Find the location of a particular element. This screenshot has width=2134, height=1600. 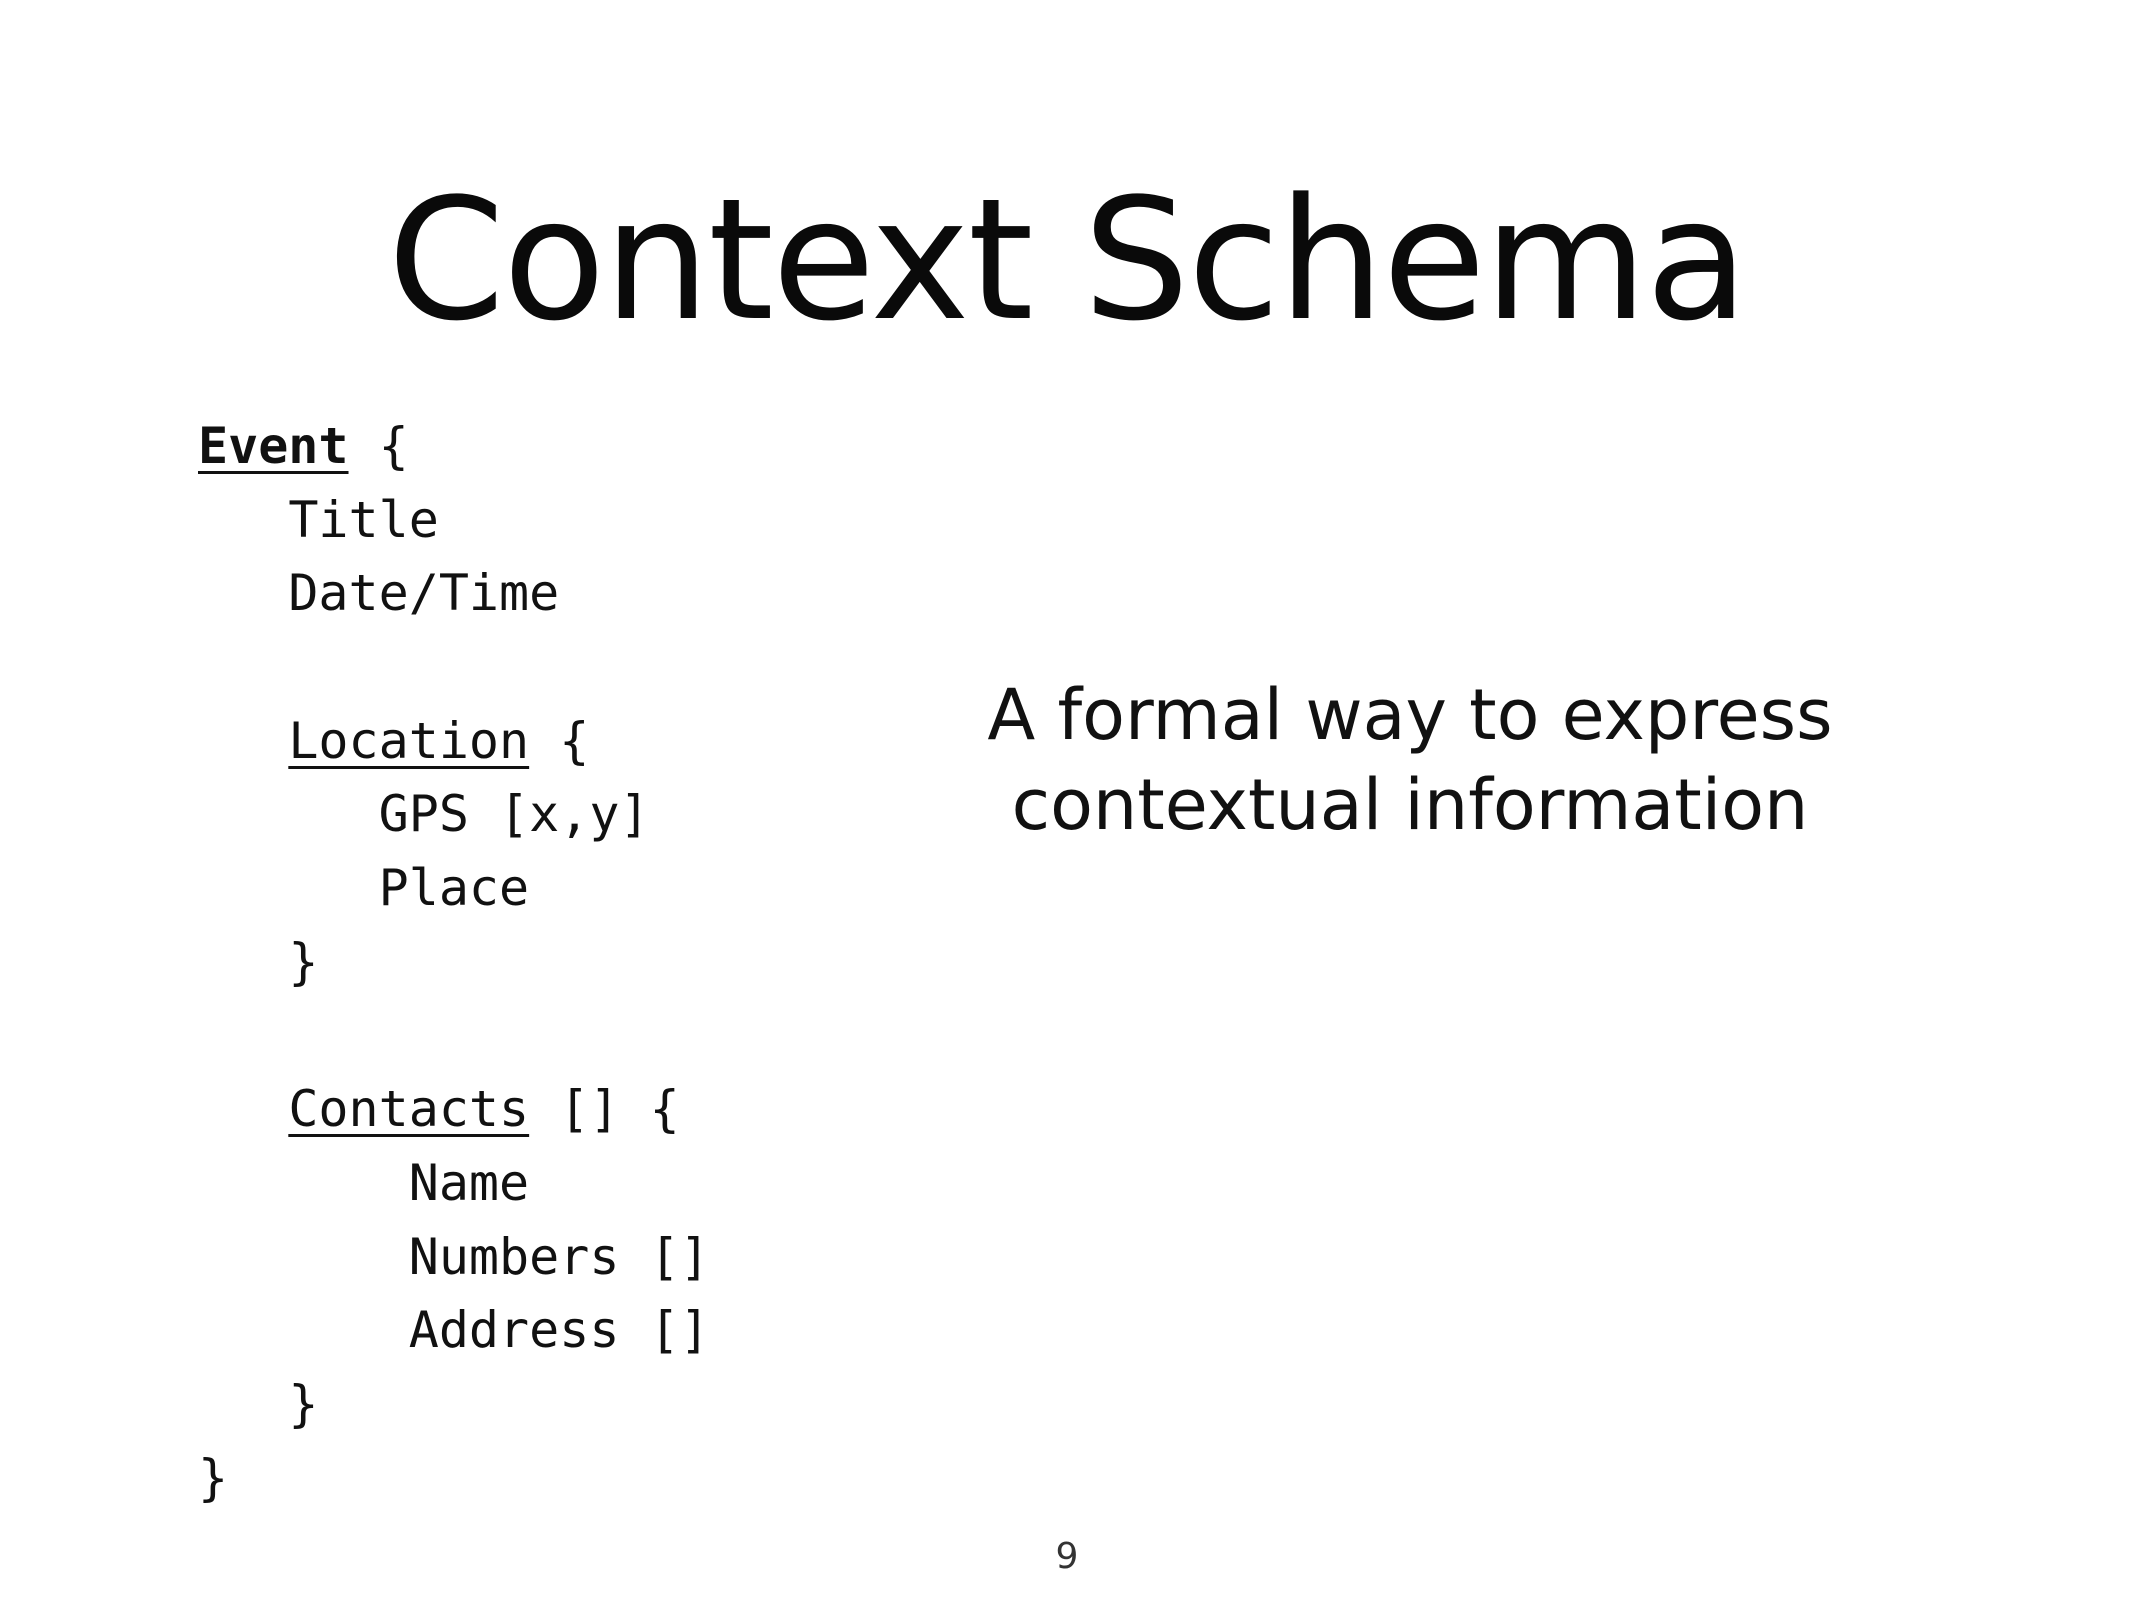

code-line-place: Place is located at coordinates (454, 889).